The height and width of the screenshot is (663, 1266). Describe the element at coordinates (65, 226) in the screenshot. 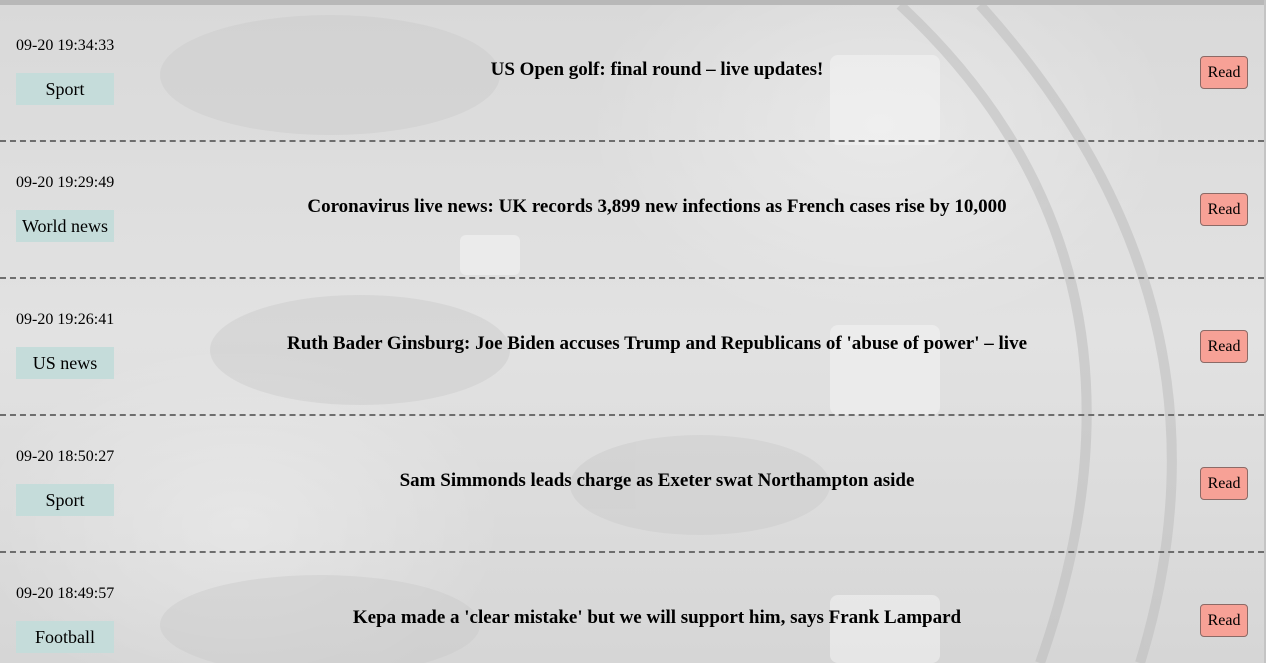

I see `category-badge: World news` at that location.